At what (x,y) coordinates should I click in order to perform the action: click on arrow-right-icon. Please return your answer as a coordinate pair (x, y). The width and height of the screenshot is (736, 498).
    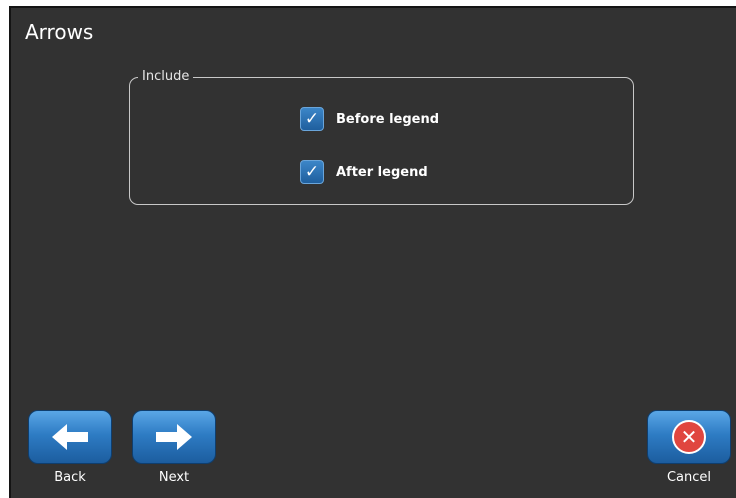
    Looking at the image, I should click on (174, 437).